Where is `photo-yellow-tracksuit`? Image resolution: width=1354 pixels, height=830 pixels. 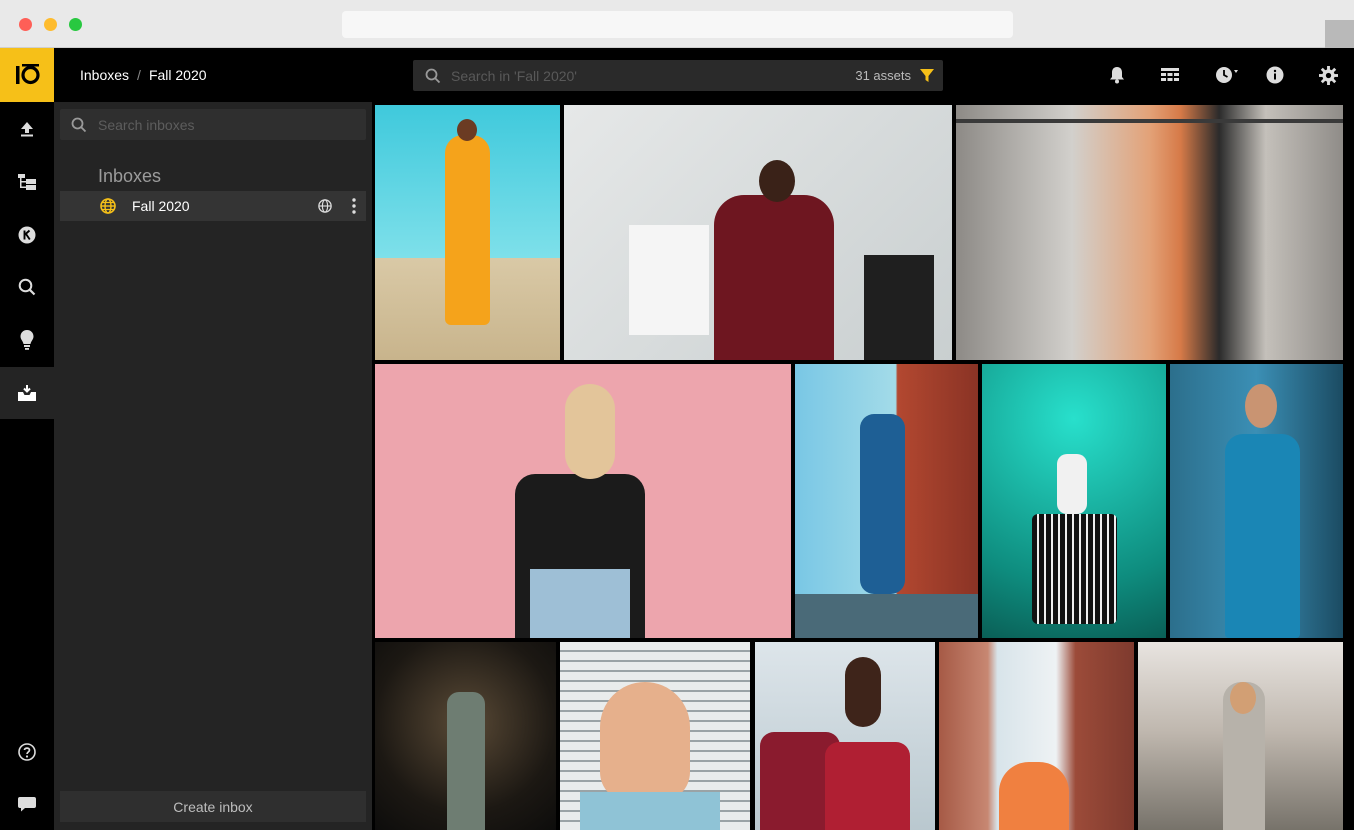
photo-yellow-tracksuit is located at coordinates (467, 232).